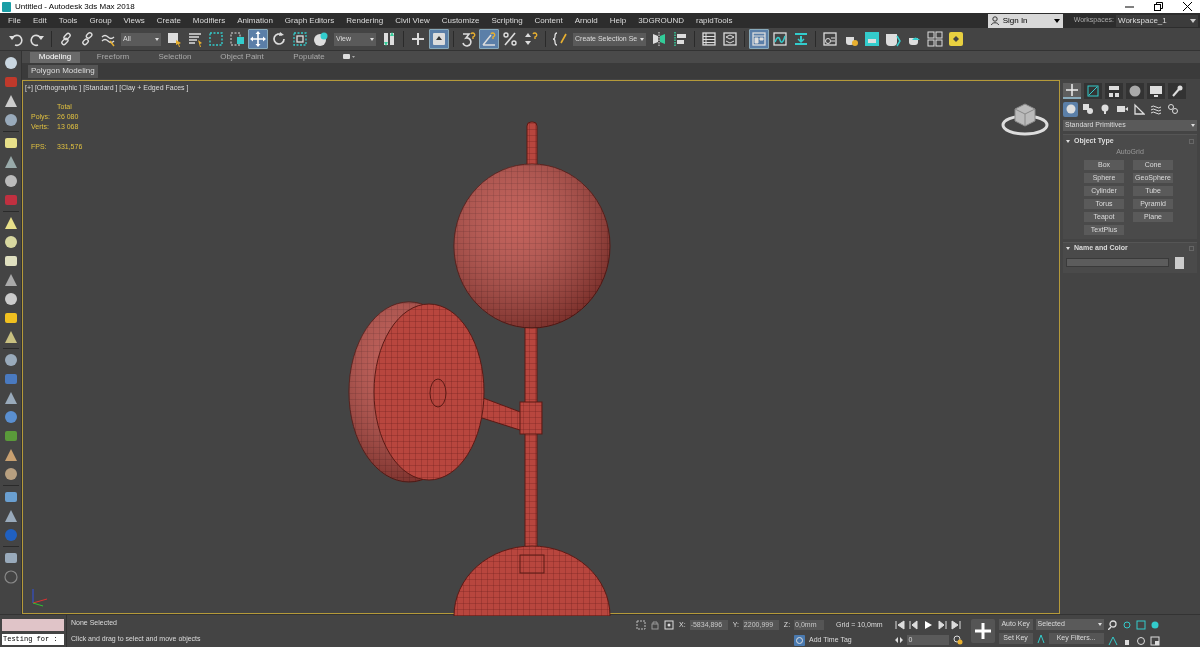  I want to click on ribbon-tab: Freeform, so click(113, 57).